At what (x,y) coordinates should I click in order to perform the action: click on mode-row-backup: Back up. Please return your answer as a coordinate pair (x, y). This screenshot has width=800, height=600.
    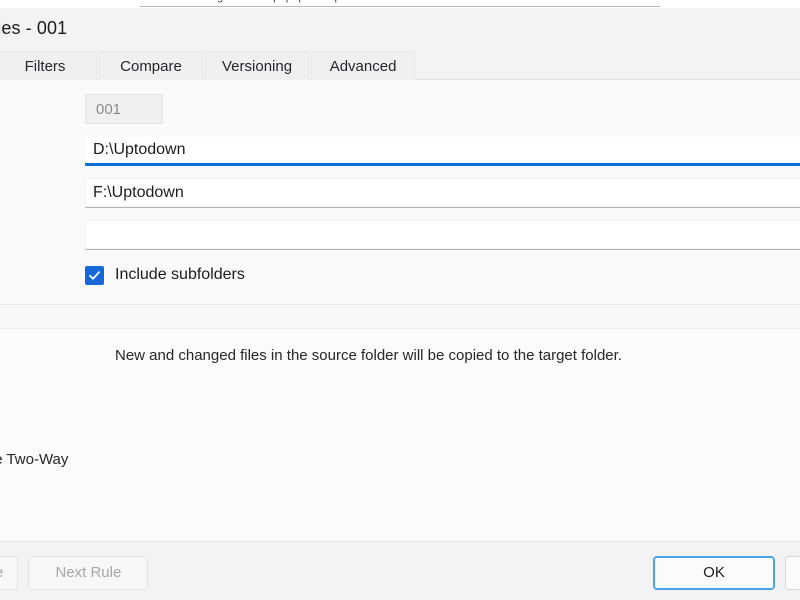
    Looking at the image, I should click on (400, 425).